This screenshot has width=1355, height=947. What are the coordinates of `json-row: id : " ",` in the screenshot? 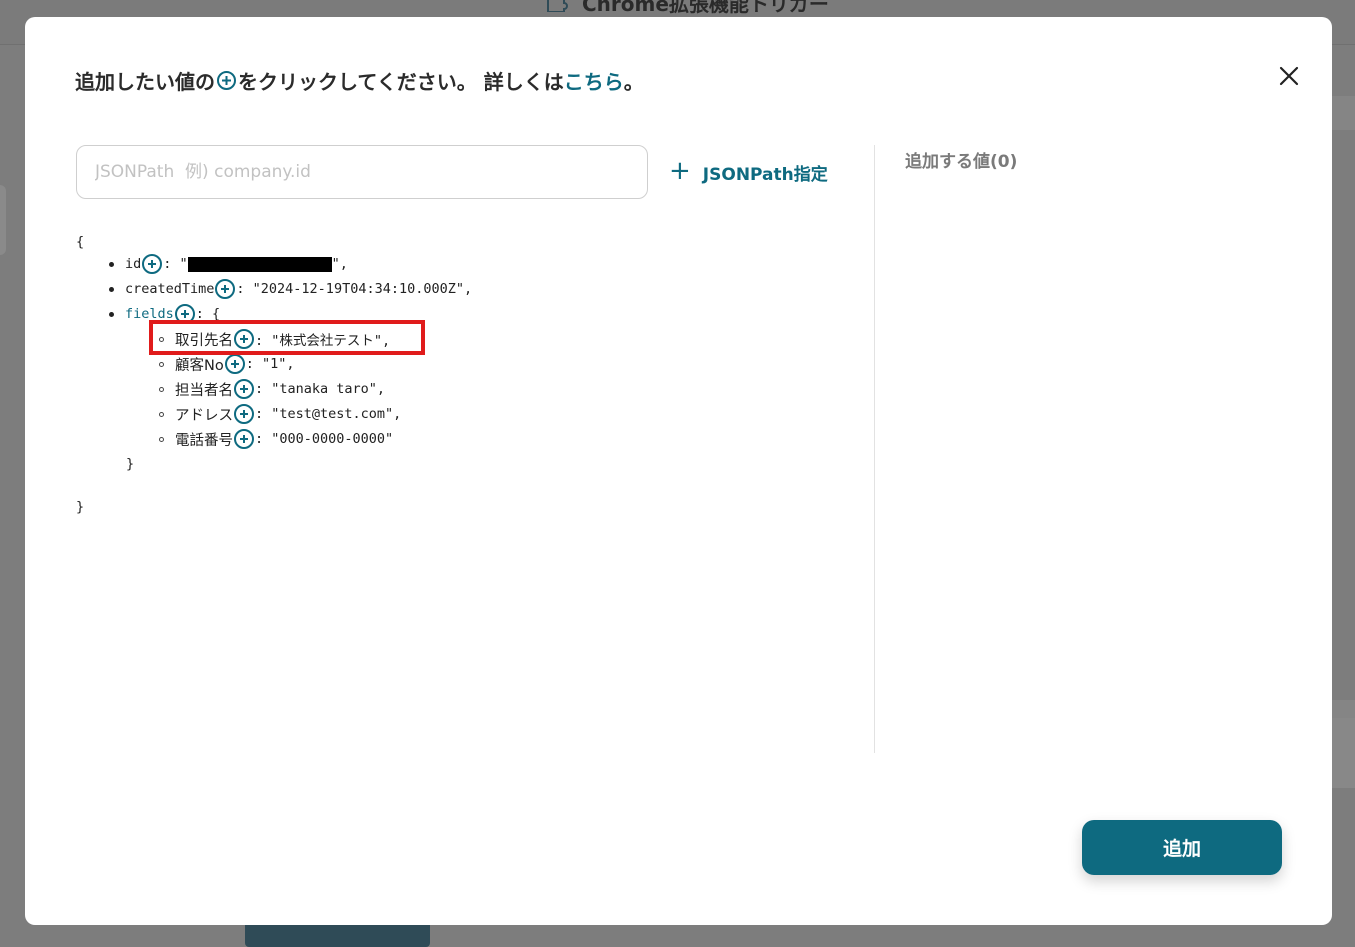 It's located at (228, 264).